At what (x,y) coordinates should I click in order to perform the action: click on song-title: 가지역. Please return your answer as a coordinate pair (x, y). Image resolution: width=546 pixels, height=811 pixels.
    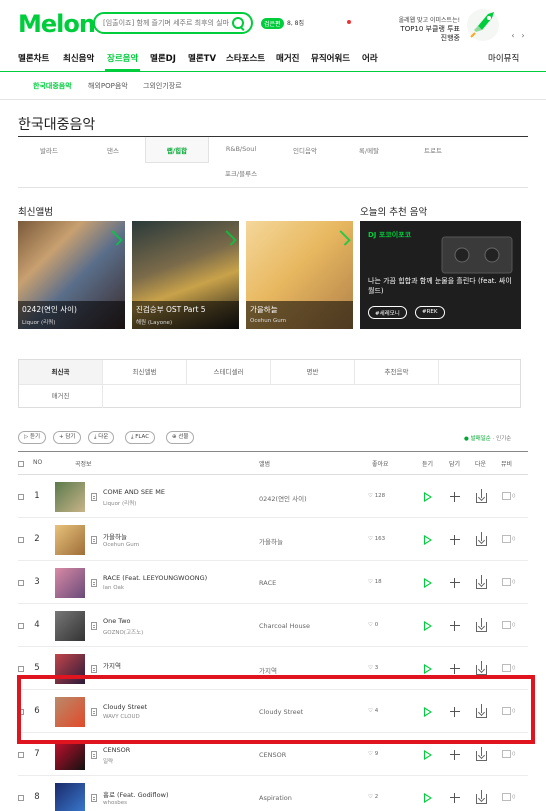
    Looking at the image, I should click on (112, 665).